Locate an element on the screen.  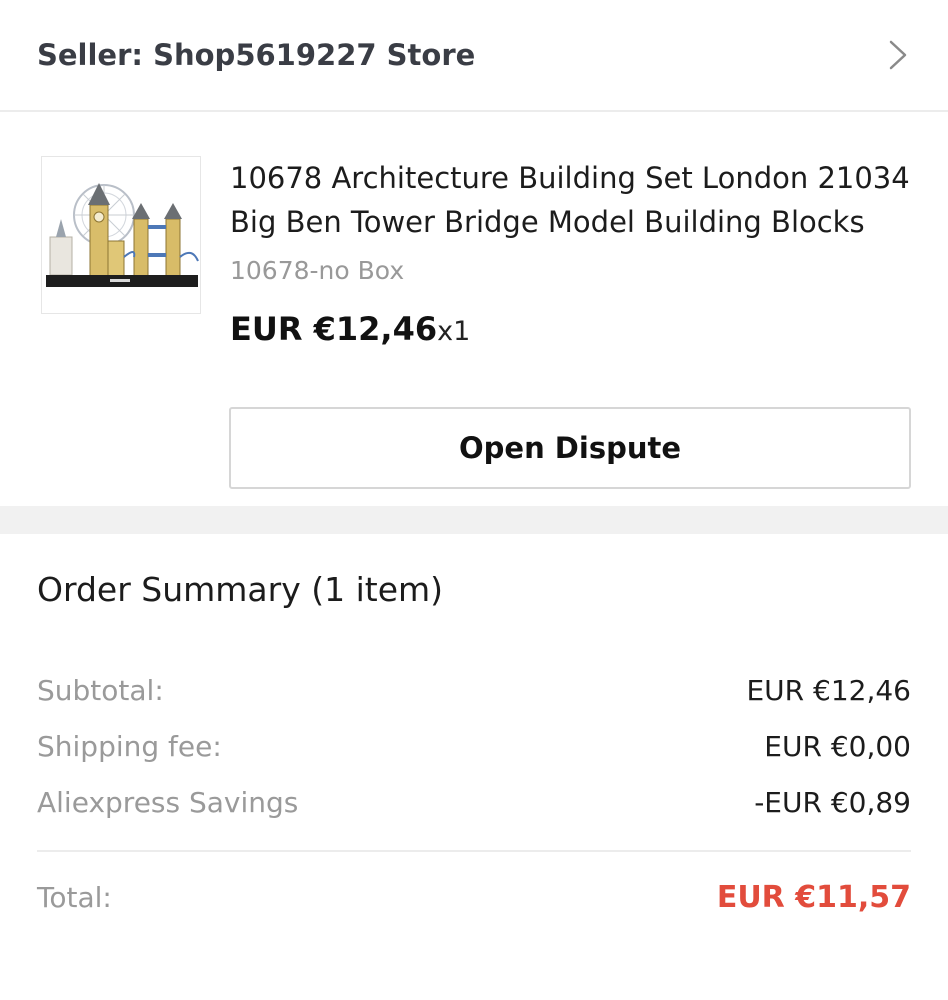
seller-row: Seller: Shop5619227 Store is located at coordinates (474, 56).